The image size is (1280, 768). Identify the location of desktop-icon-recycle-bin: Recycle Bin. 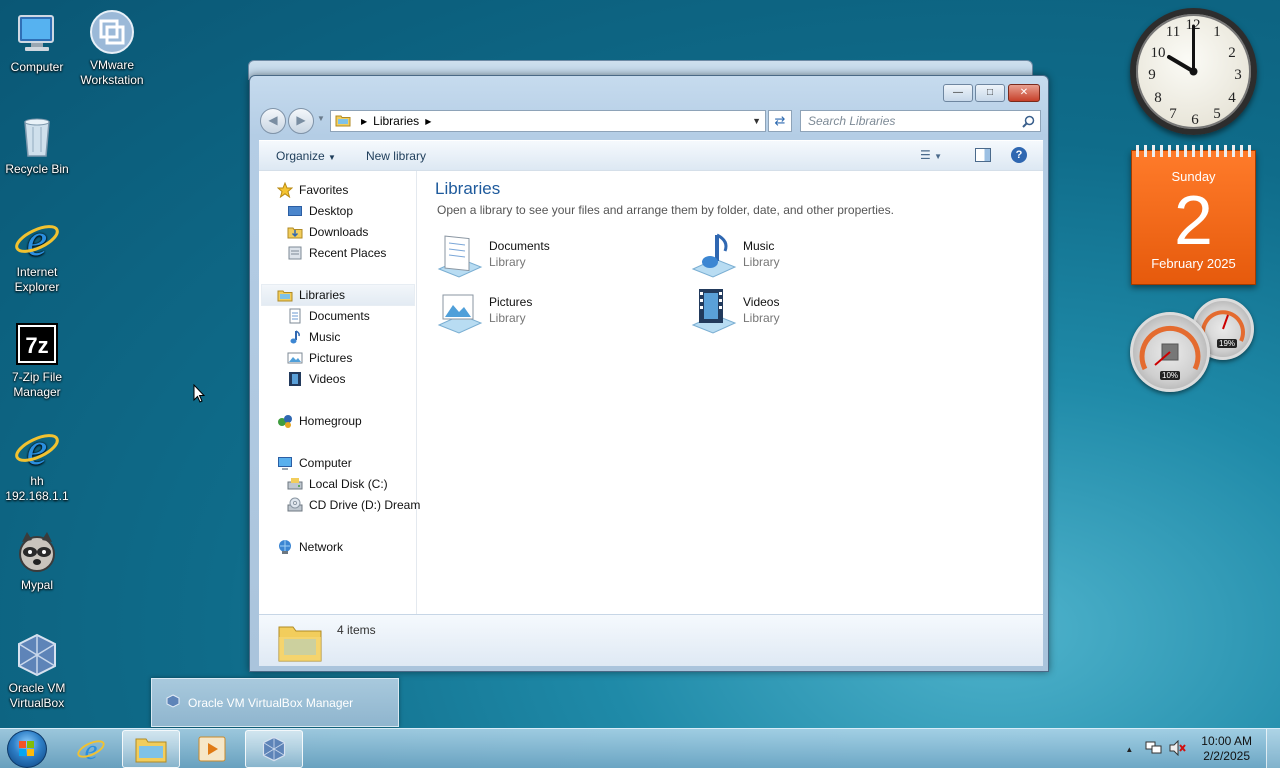
(37, 144).